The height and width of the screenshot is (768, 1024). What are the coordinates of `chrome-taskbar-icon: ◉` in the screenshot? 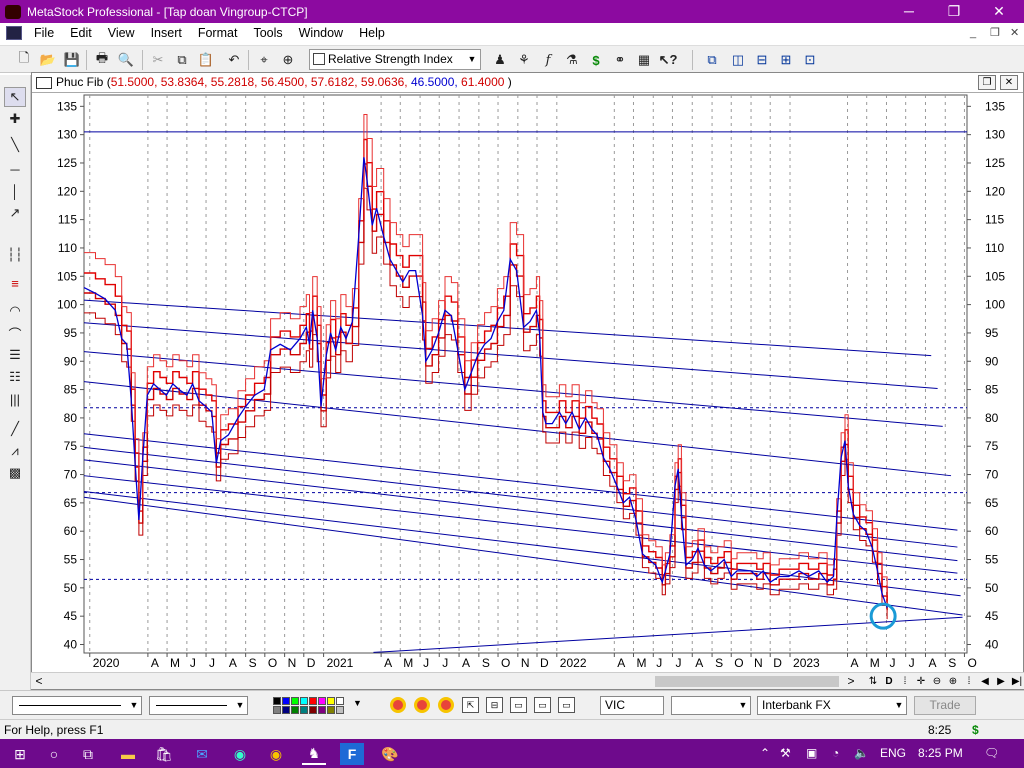 It's located at (276, 754).